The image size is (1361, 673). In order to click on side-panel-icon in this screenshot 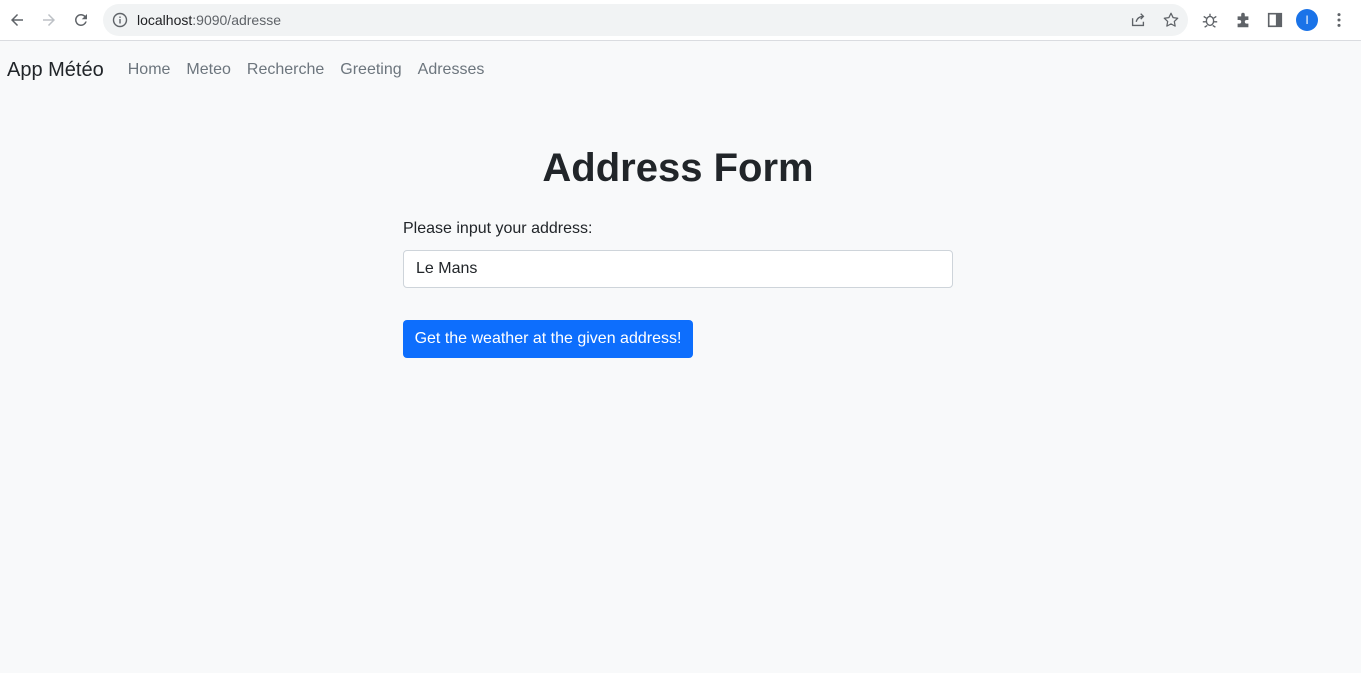, I will do `click(1275, 20)`.